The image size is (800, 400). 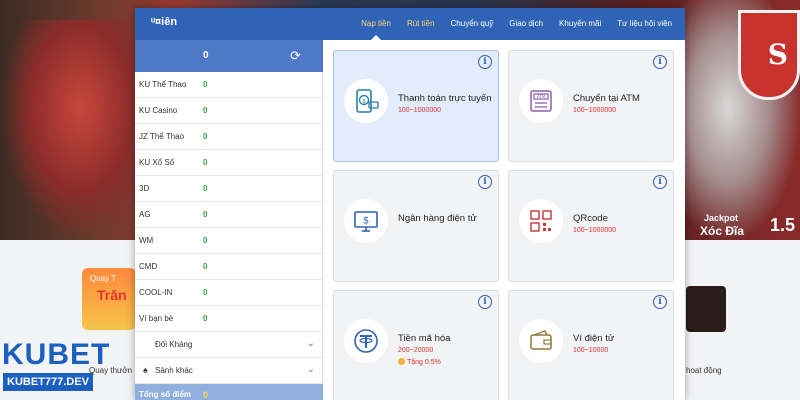 What do you see at coordinates (229, 371) in the screenshot?
I see `expand-sanh-khac: ♠ Sảnh khác ⌄` at bounding box center [229, 371].